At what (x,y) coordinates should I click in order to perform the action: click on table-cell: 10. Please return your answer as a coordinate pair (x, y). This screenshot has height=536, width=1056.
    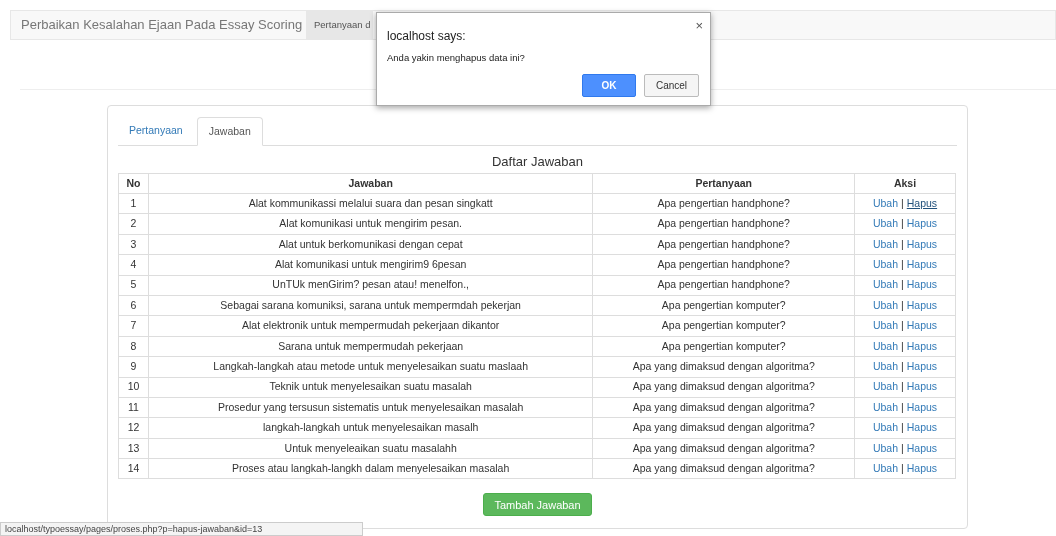
    Looking at the image, I should click on (133, 387).